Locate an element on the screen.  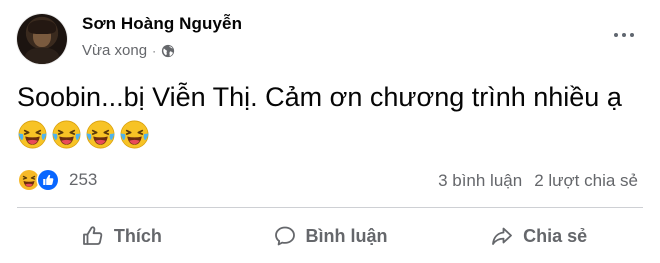
more-options-button is located at coordinates (624, 35).